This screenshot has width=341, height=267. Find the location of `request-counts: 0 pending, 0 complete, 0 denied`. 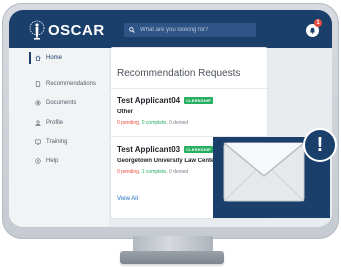

request-counts: 0 pending, 0 complete, 0 denied is located at coordinates (153, 123).